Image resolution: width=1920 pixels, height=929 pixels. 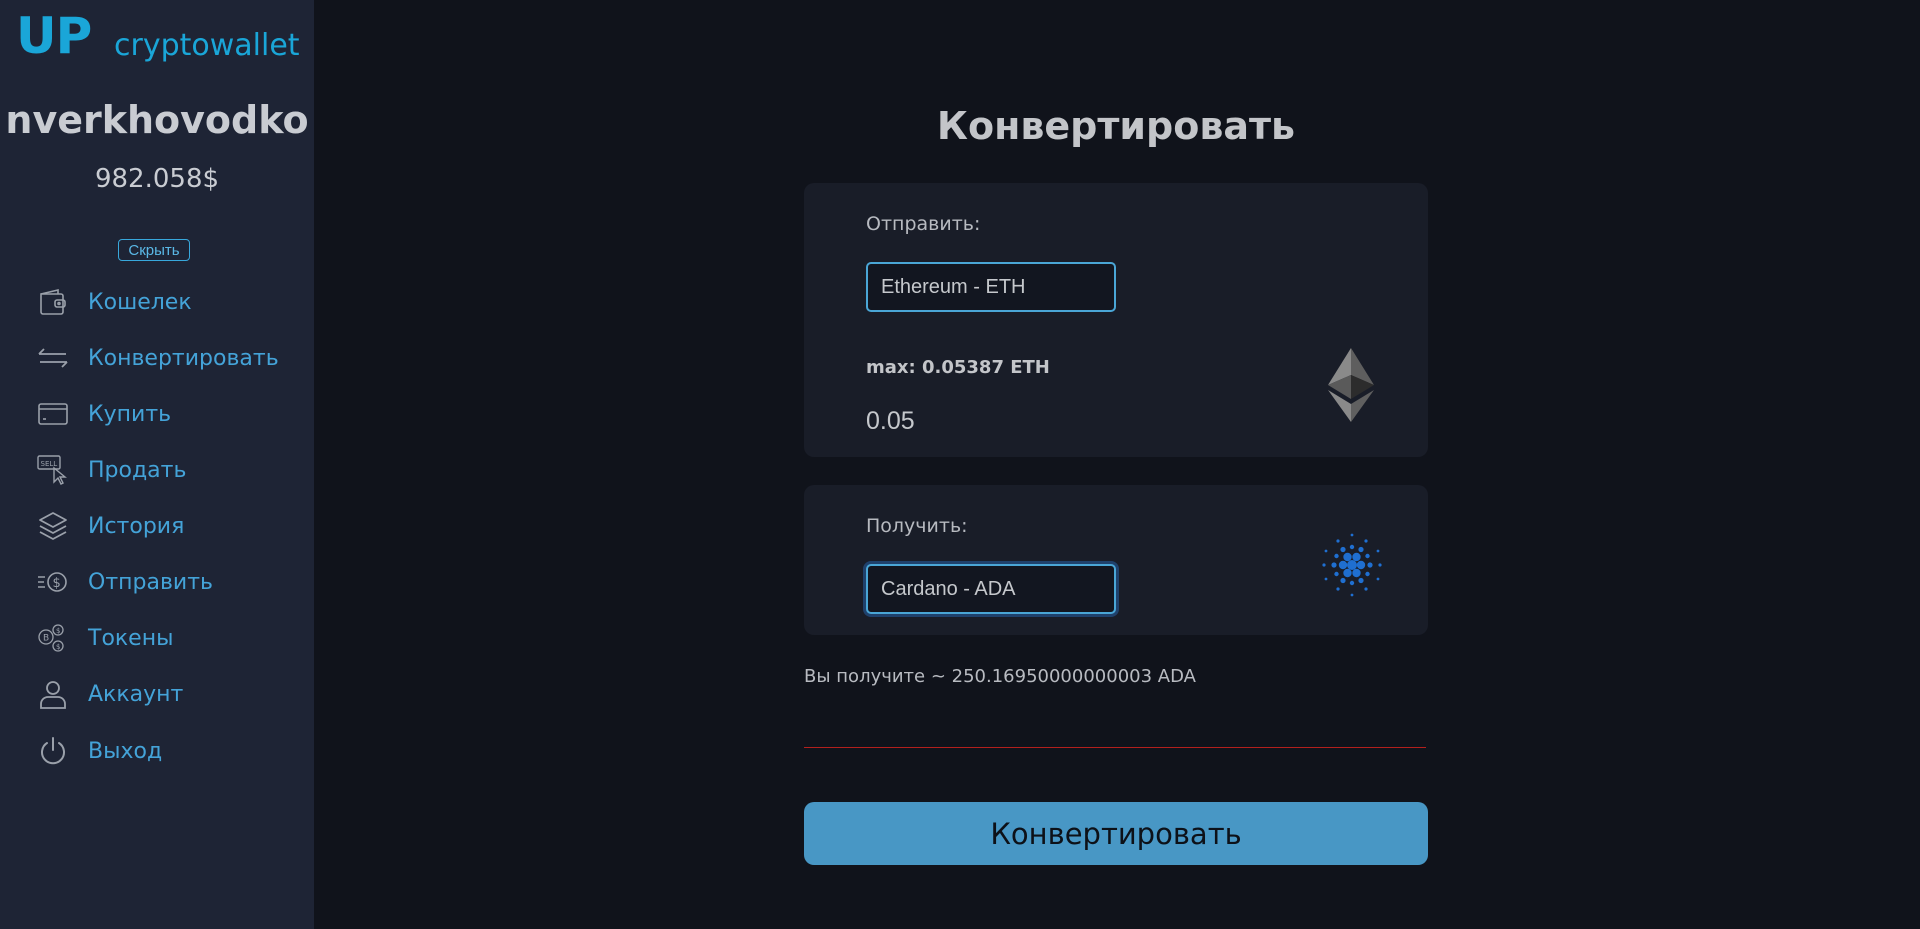 I want to click on sidebar-item-label: История, so click(x=136, y=526).